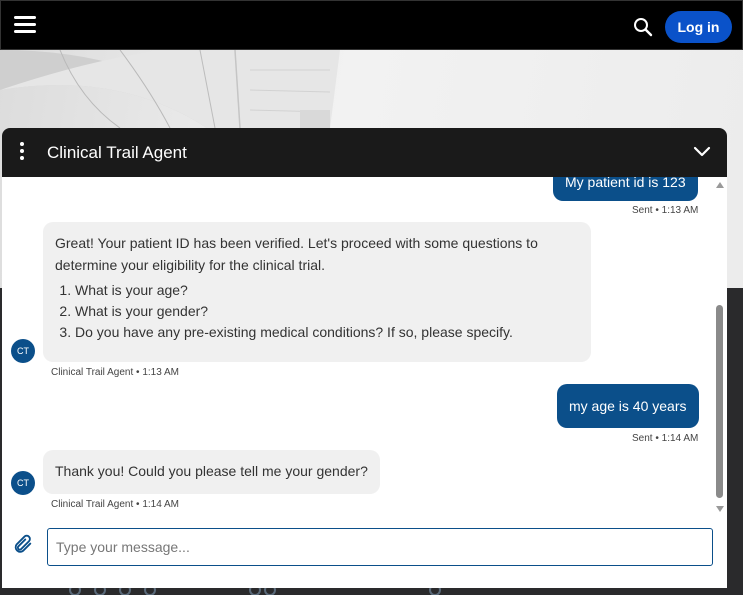  Describe the element at coordinates (371, 25) in the screenshot. I see `top-nav: Log in` at that location.